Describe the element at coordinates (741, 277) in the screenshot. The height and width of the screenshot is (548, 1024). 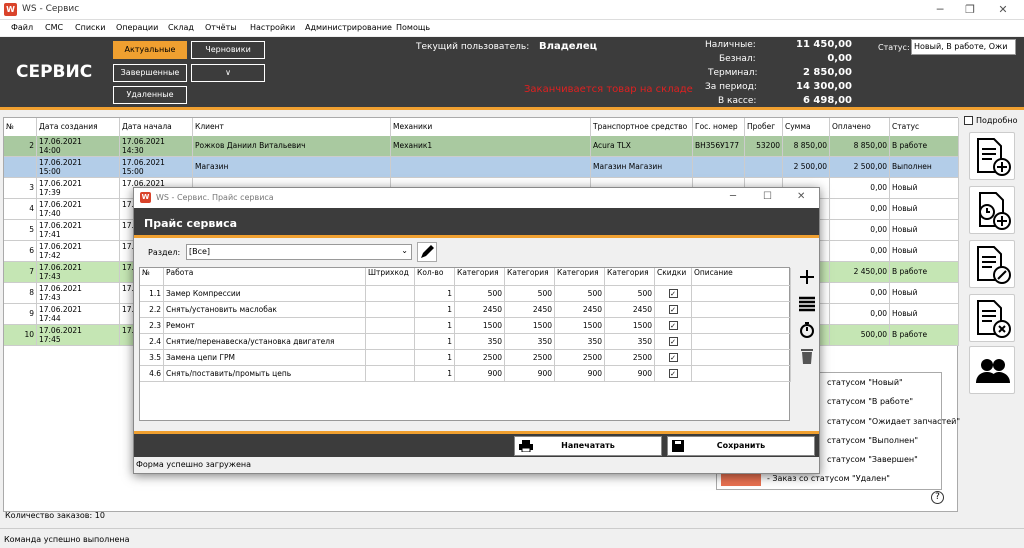
I see `price-column-header: Описание` at that location.